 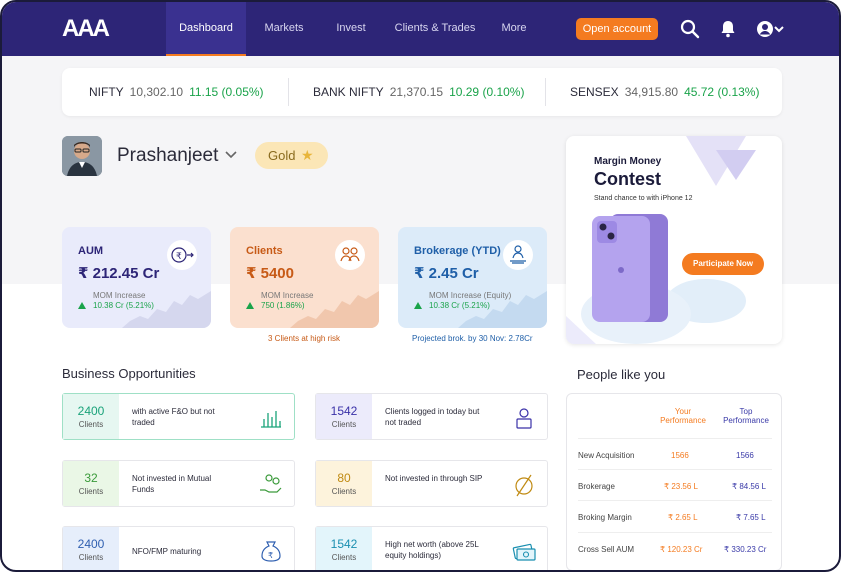 What do you see at coordinates (524, 552) in the screenshot?
I see `cash-icon` at bounding box center [524, 552].